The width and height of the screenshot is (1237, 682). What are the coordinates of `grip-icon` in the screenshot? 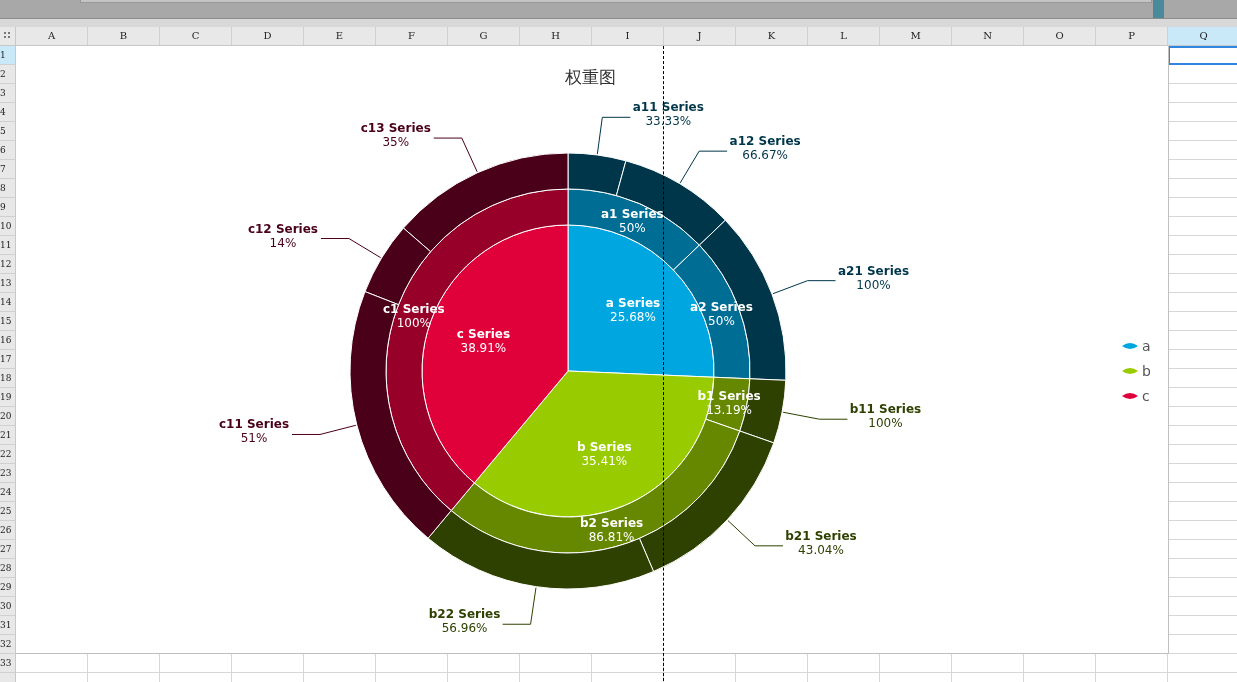 It's located at (7, 36).